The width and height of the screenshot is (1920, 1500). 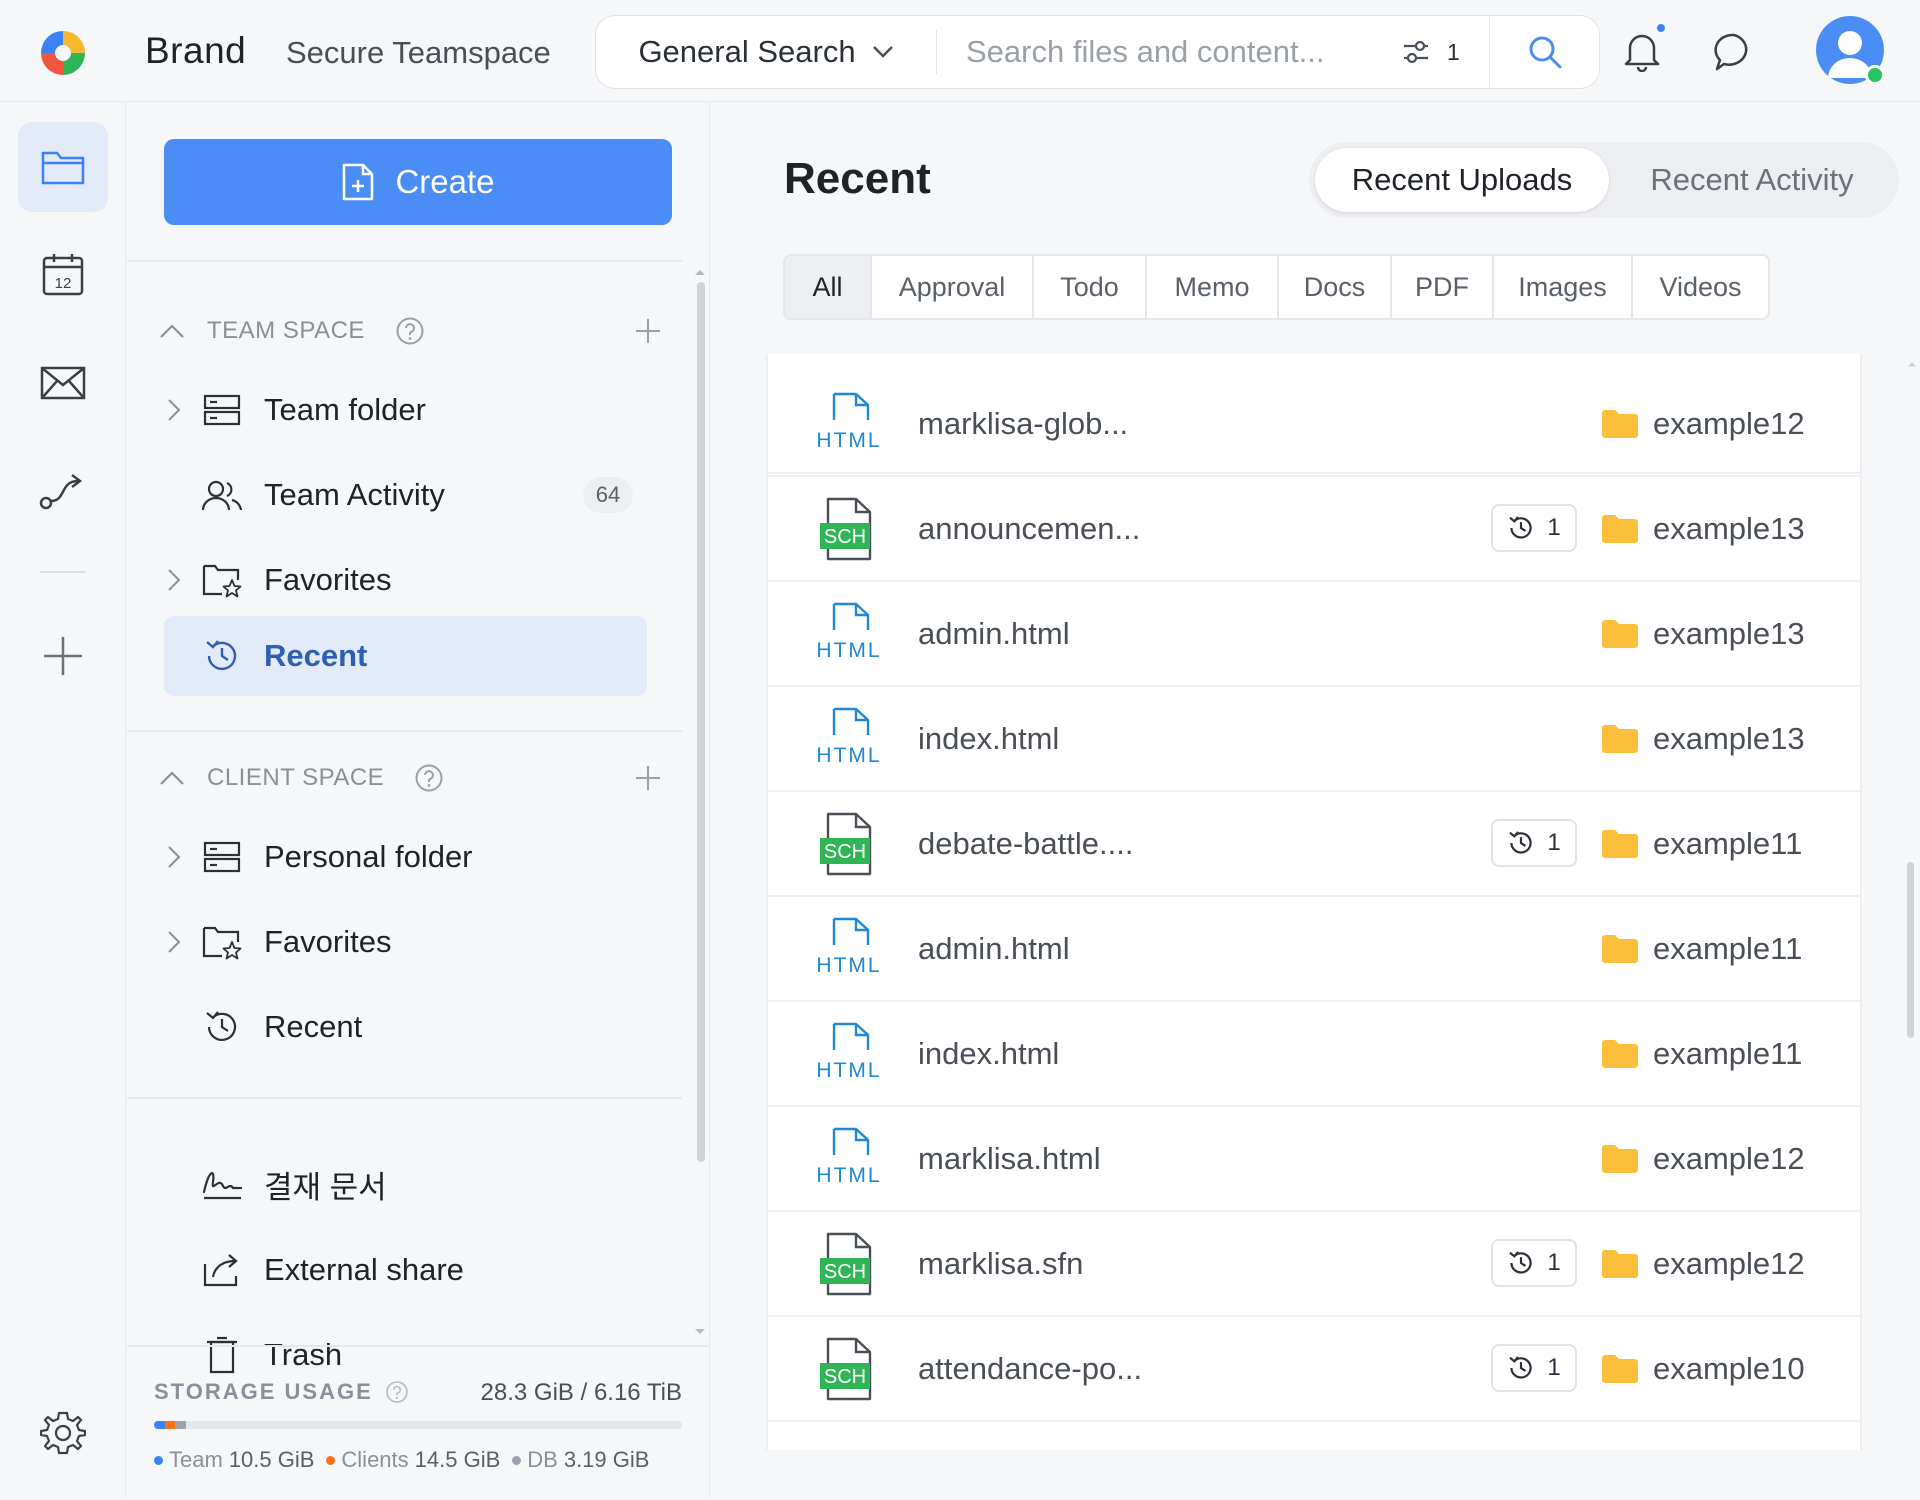 What do you see at coordinates (700, 1332) in the screenshot?
I see `scroll-down-arrow-icon` at bounding box center [700, 1332].